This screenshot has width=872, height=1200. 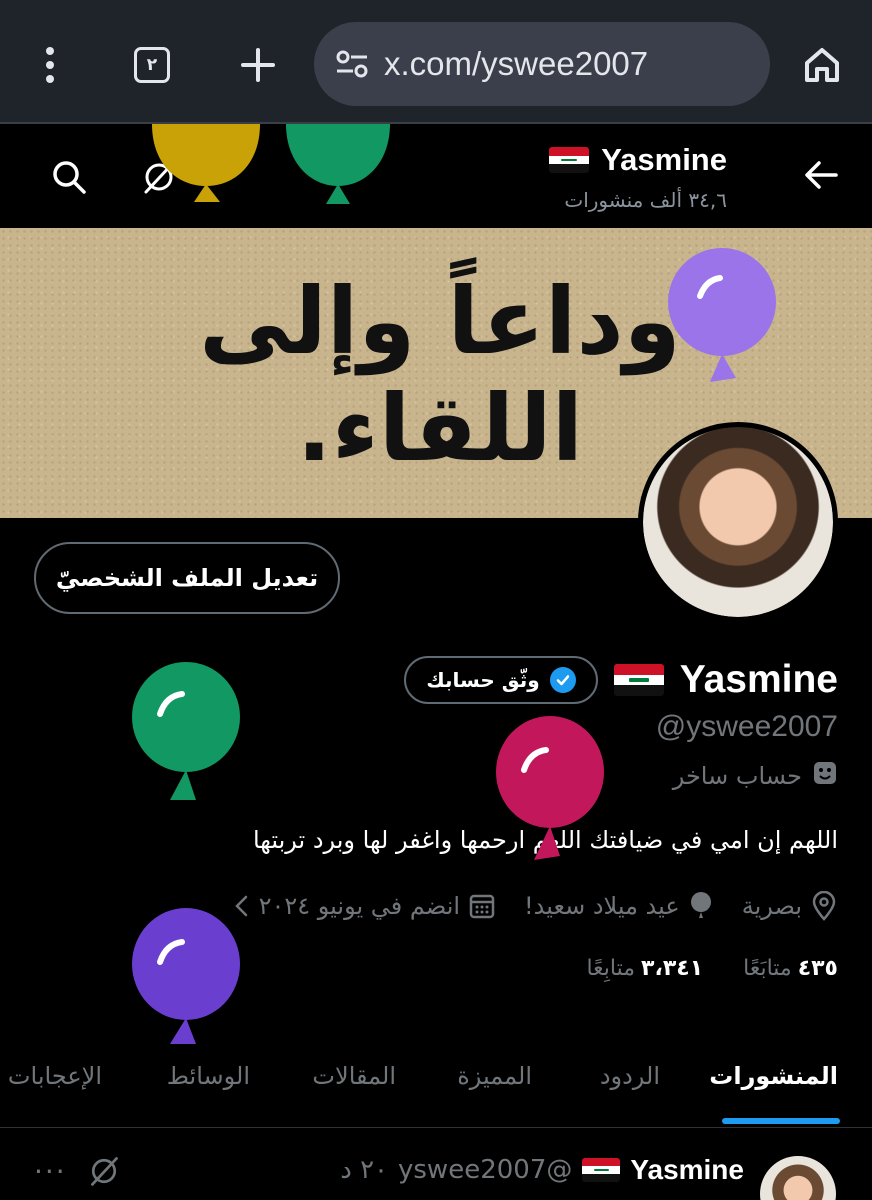 I want to click on following-label: متابَعًا, so click(x=767, y=968).